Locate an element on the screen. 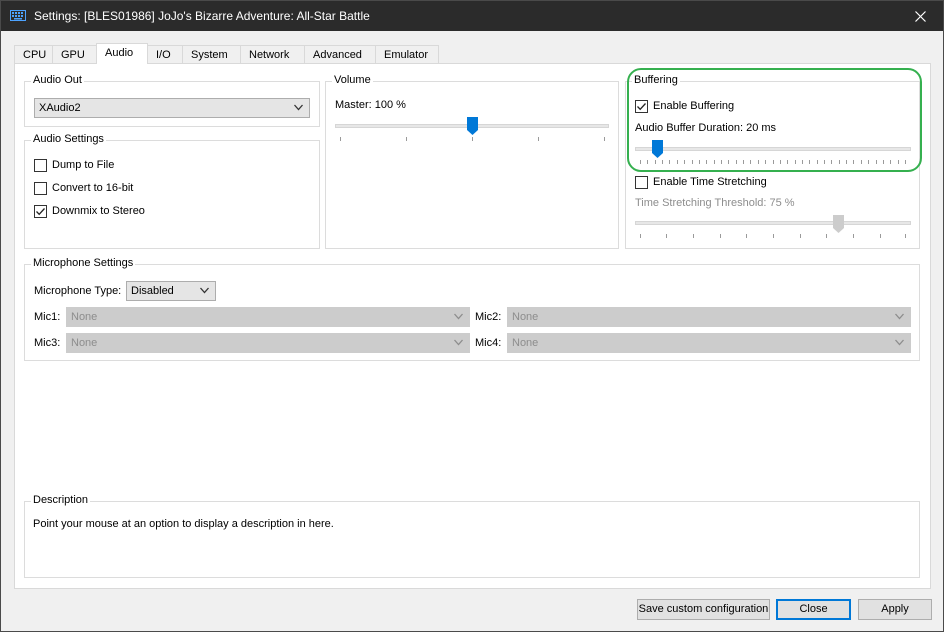 Image resolution: width=944 pixels, height=632 pixels. master-volume-label: Master: 100 % is located at coordinates (370, 105).